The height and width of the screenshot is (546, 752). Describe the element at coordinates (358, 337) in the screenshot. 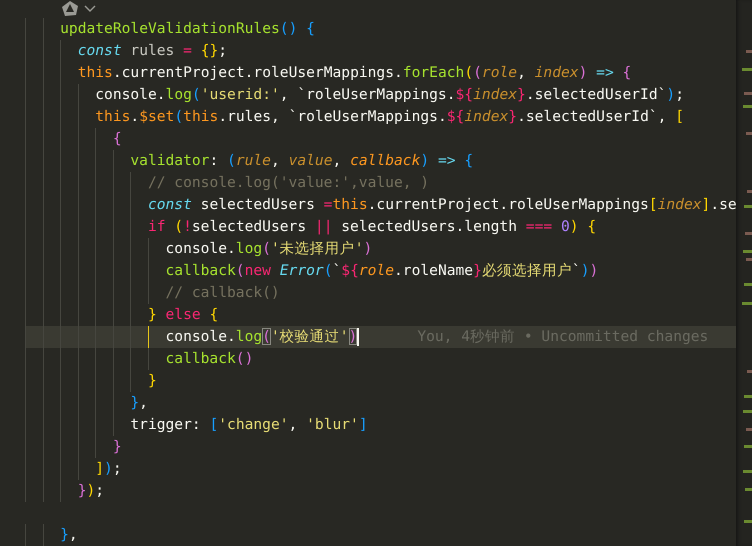

I see `text-cursor` at that location.